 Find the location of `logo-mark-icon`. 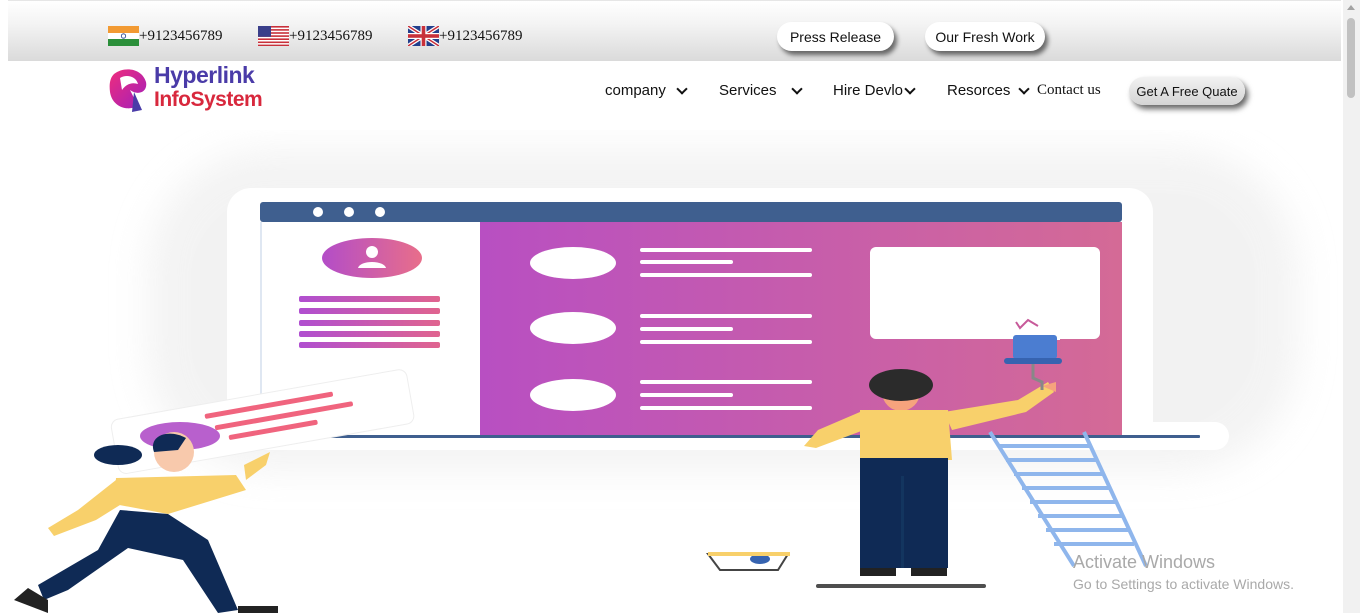

logo-mark-icon is located at coordinates (128, 90).